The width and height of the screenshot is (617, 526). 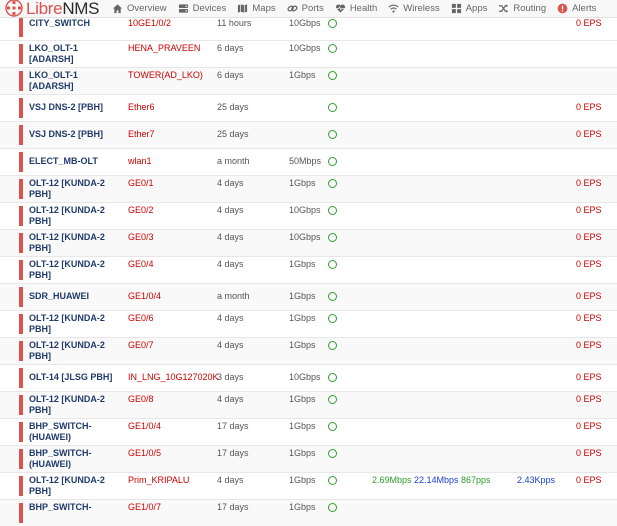 I want to click on nav-overview: Overview, so click(x=139, y=8).